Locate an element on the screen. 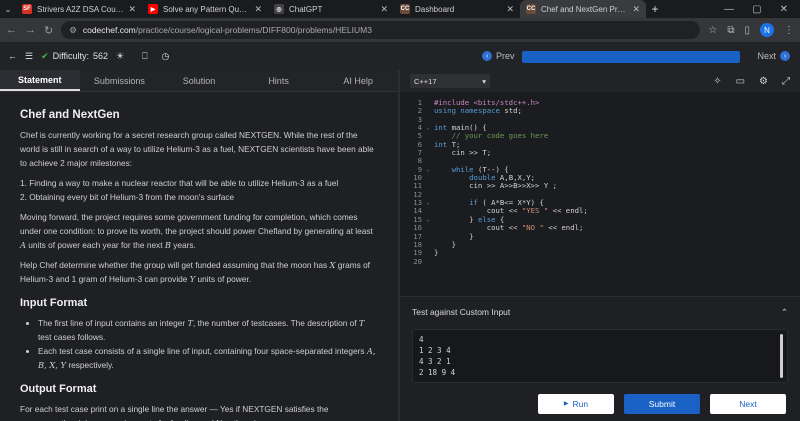 The width and height of the screenshot is (800, 421). timer-icon: ◷ is located at coordinates (165, 56).